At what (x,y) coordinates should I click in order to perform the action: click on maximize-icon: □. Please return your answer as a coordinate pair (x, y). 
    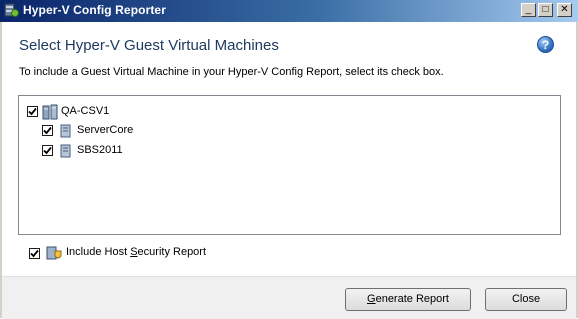
    Looking at the image, I should click on (545, 9).